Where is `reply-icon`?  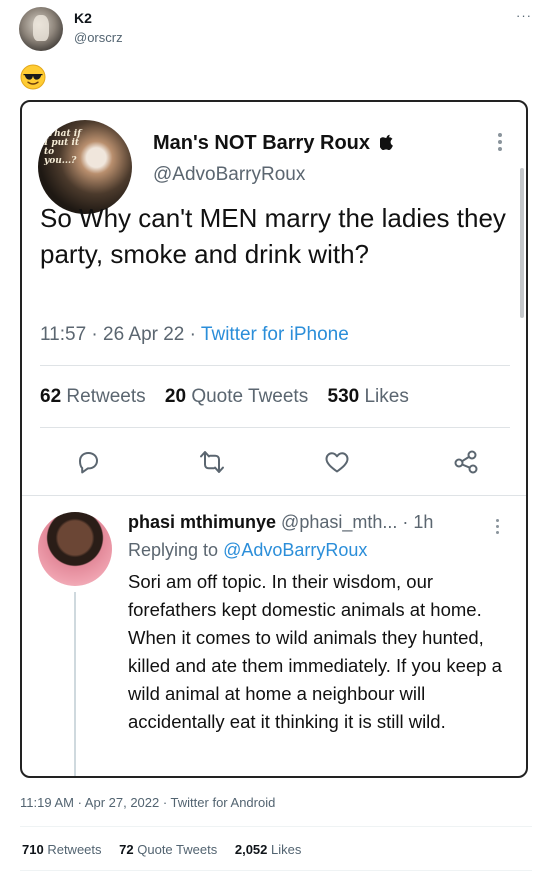
reply-icon is located at coordinates (88, 462).